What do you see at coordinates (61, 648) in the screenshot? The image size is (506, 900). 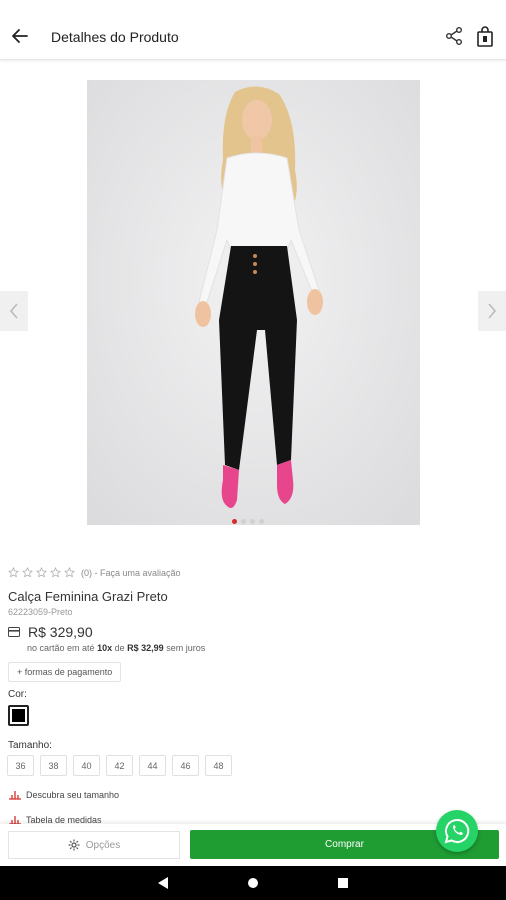 I see `installment-prefix: no cartão em até` at bounding box center [61, 648].